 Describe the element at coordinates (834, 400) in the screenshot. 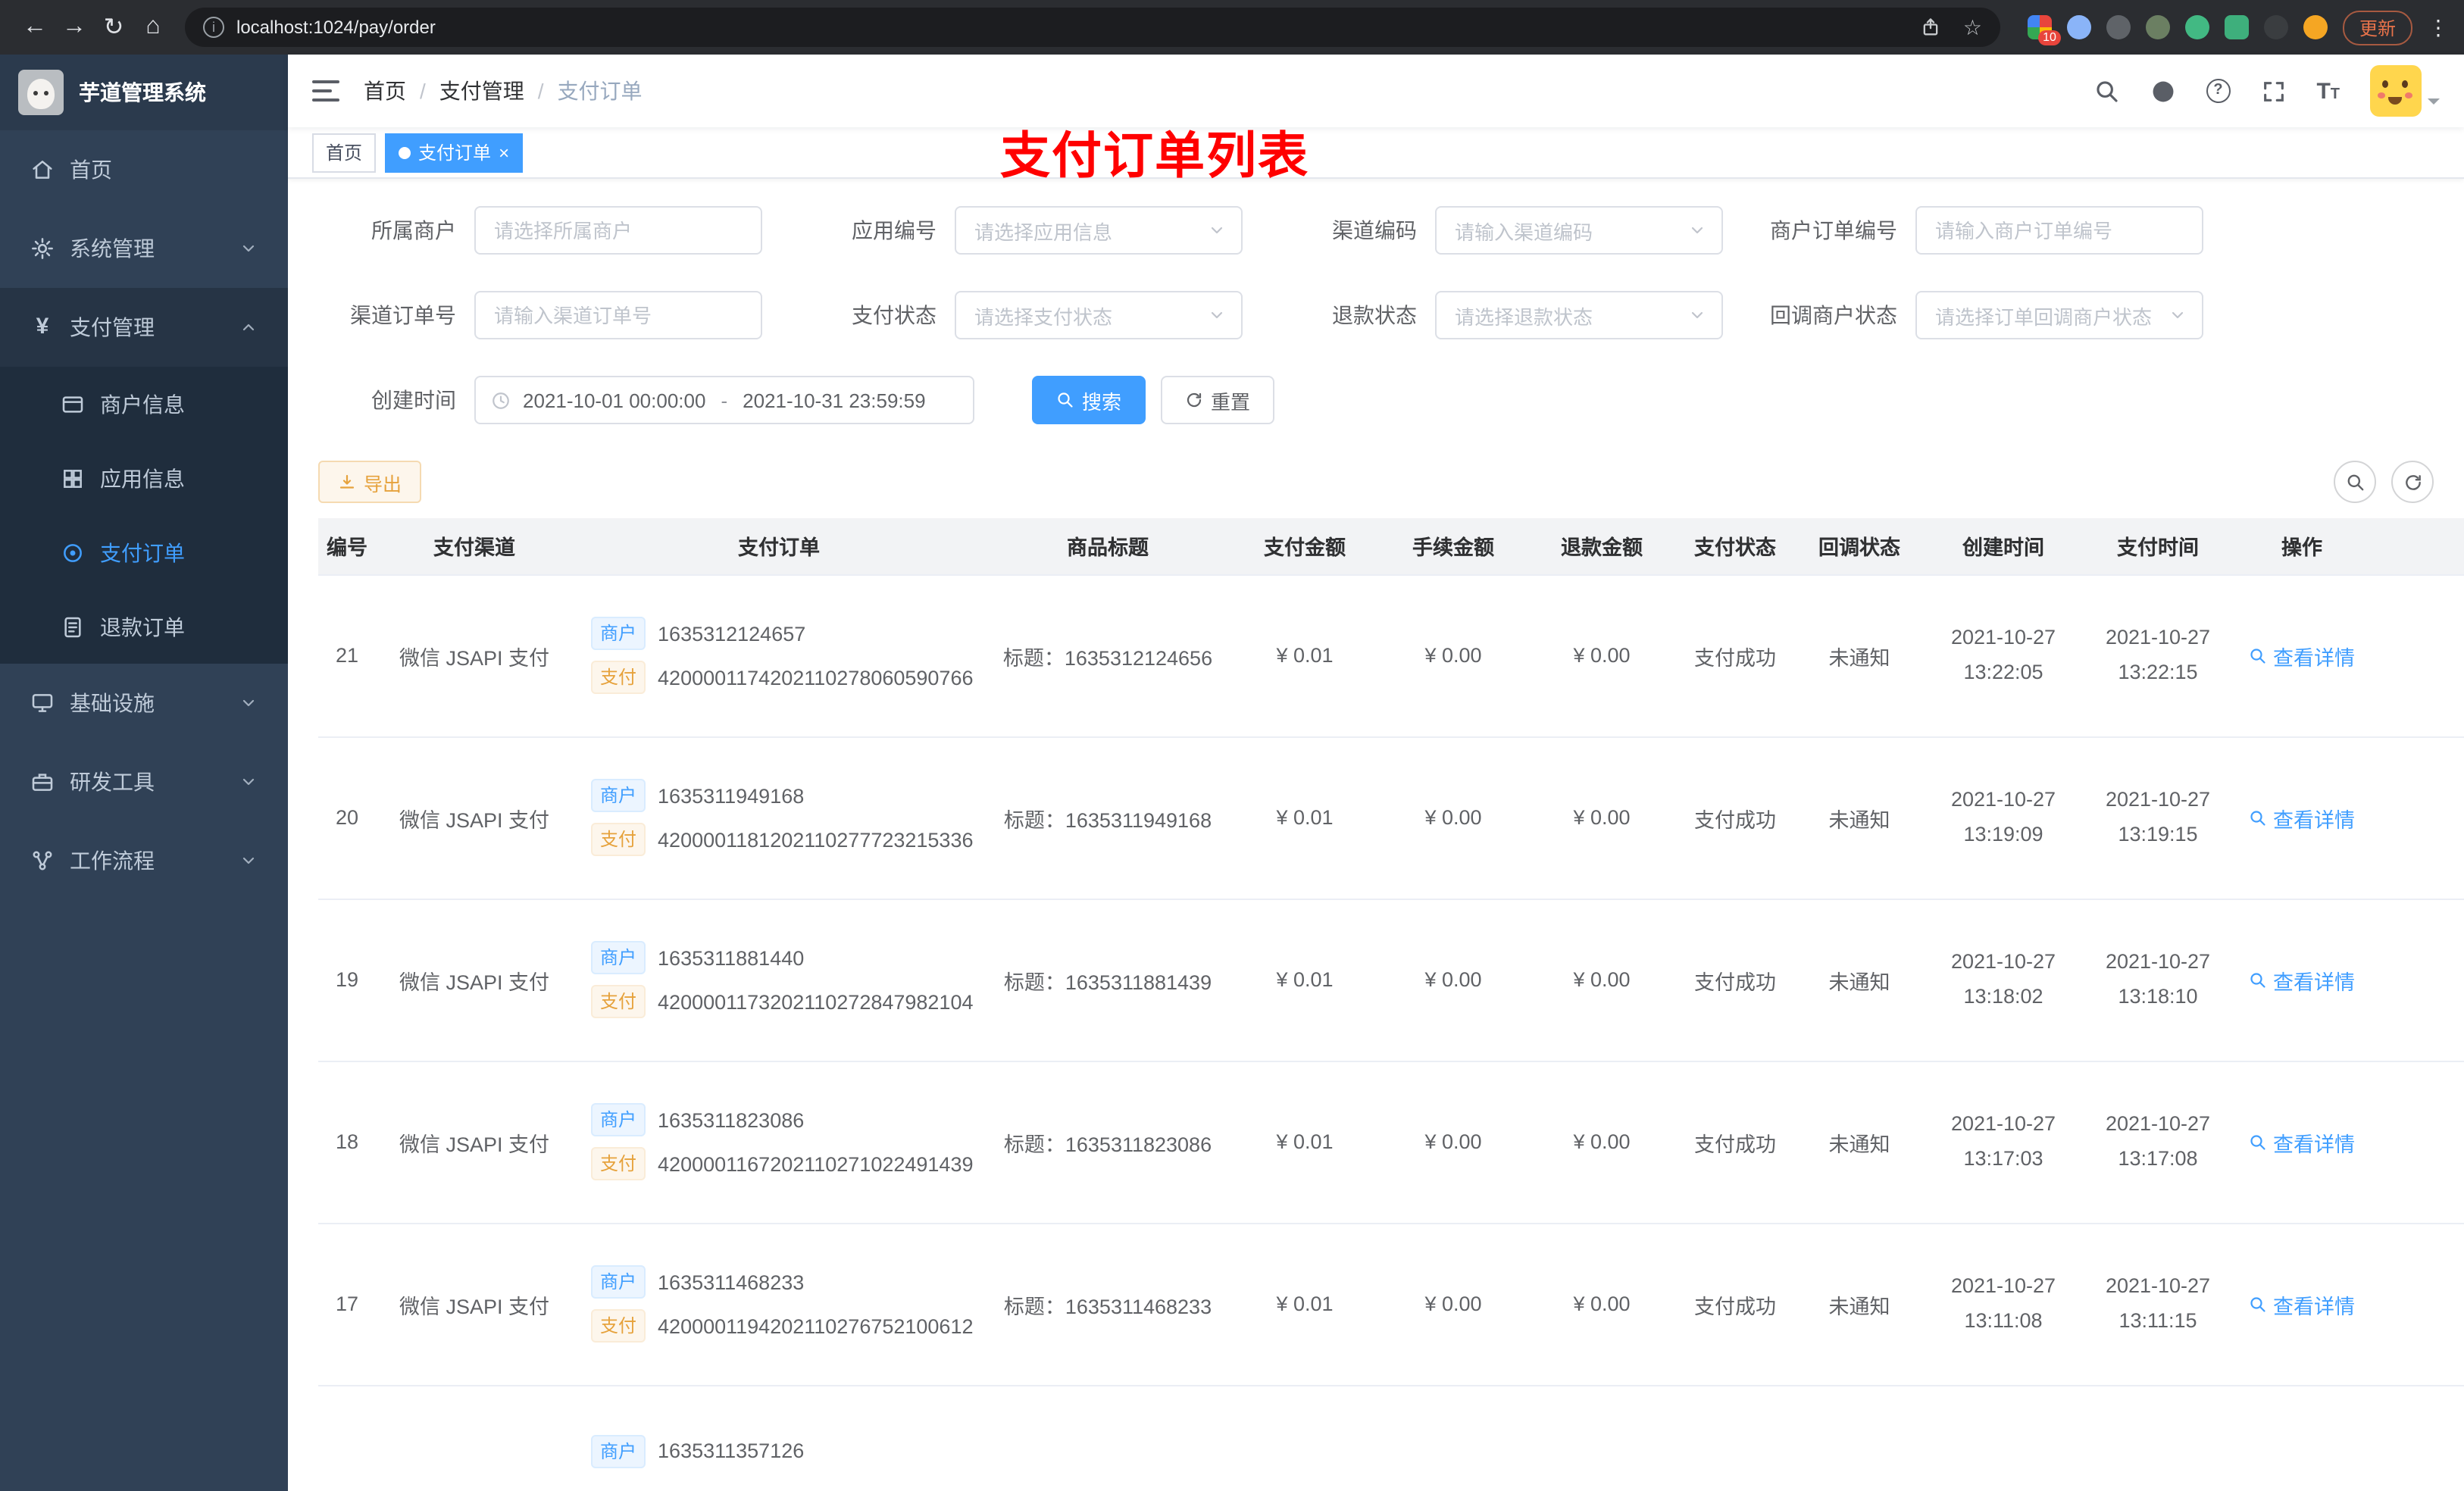

I see `date-end: 2021-10-31 23:59:59` at that location.